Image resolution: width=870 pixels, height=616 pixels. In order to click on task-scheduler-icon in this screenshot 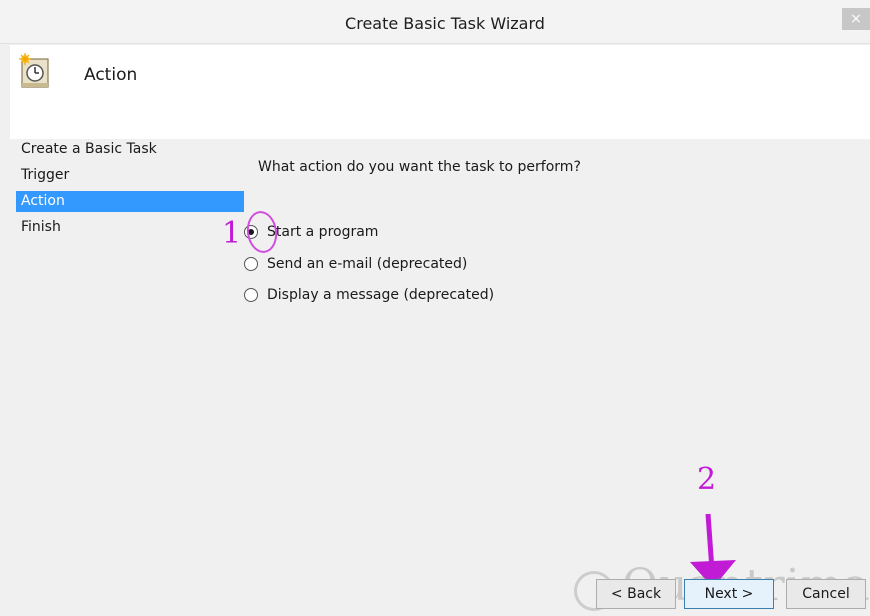, I will do `click(34, 70)`.